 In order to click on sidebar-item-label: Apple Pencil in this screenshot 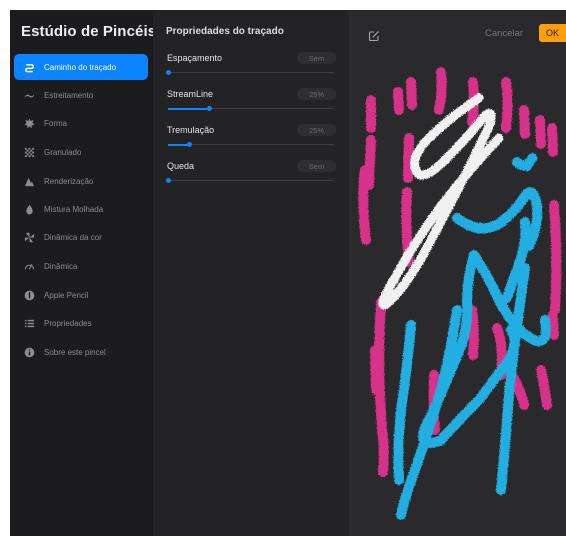, I will do `click(66, 295)`.